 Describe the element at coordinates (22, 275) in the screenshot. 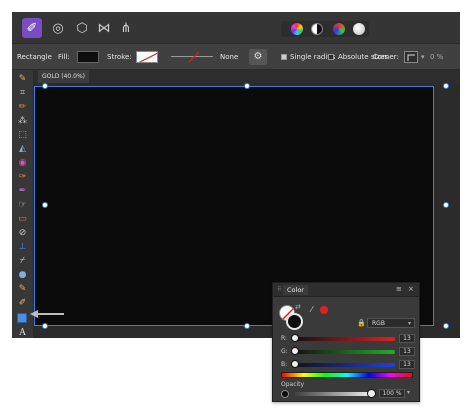

I see `blur-tool-icon: ●` at that location.